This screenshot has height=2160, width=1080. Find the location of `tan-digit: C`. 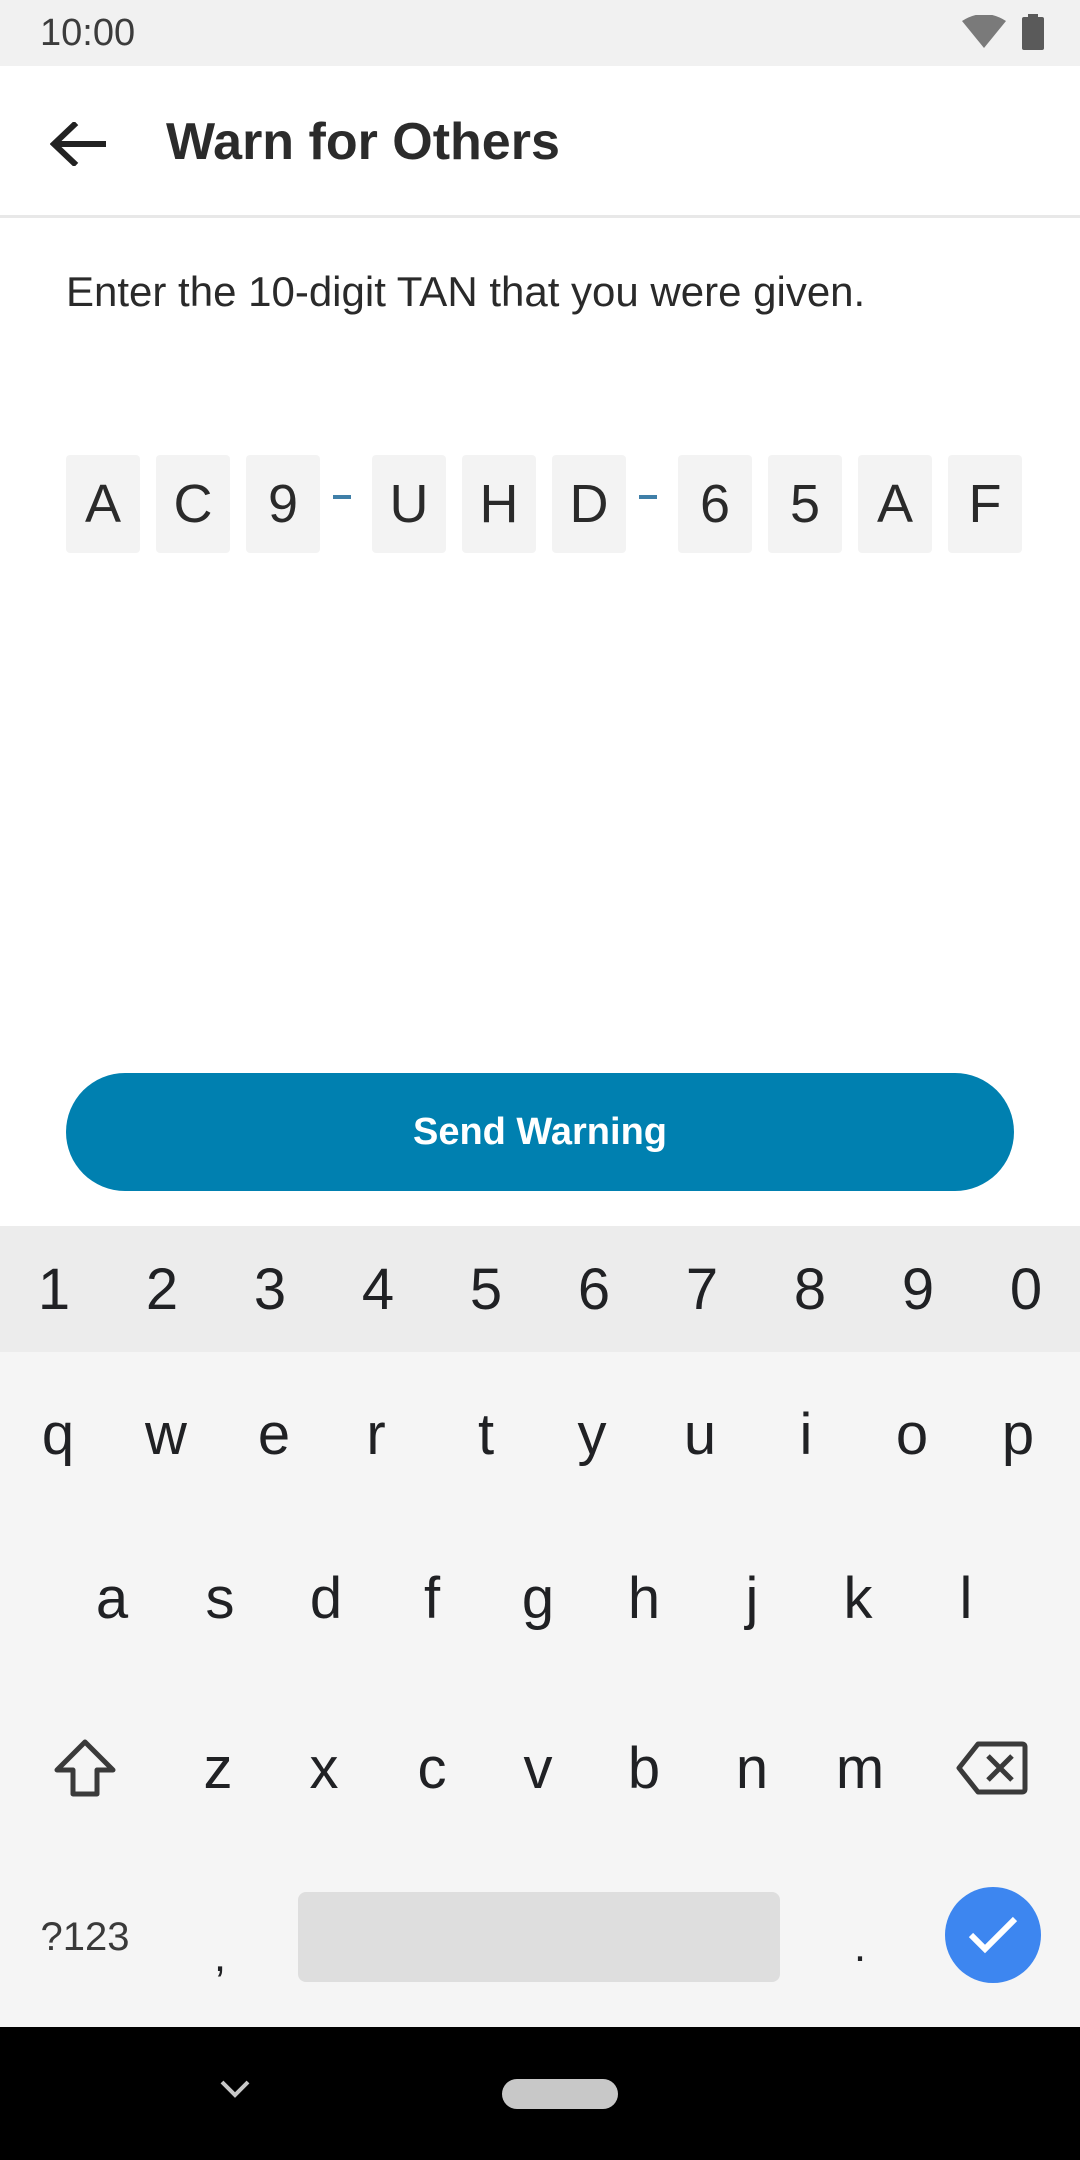

tan-digit: C is located at coordinates (193, 504).